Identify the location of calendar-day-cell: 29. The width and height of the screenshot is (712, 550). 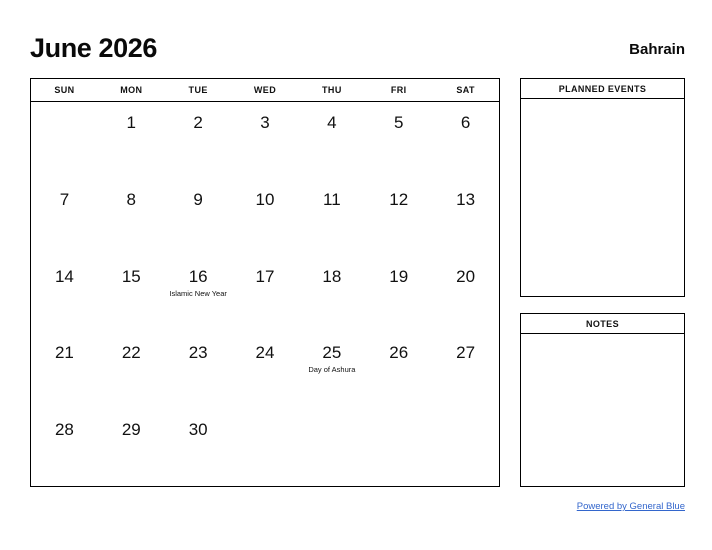
(131, 447).